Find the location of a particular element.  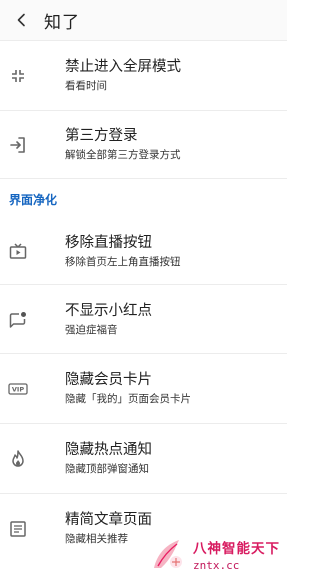

chat-badge-icon is located at coordinates (18, 319).